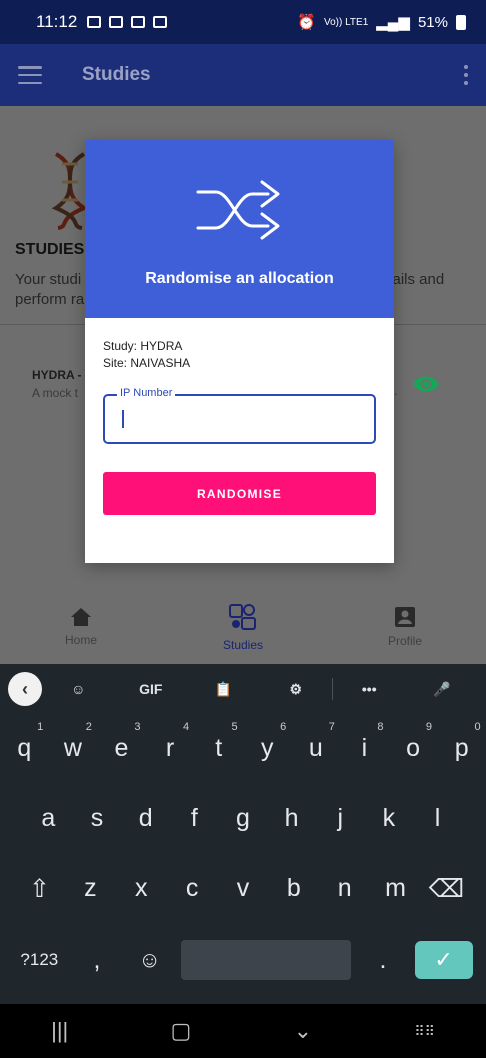  What do you see at coordinates (383, 960) in the screenshot?
I see `period-key: .` at bounding box center [383, 960].